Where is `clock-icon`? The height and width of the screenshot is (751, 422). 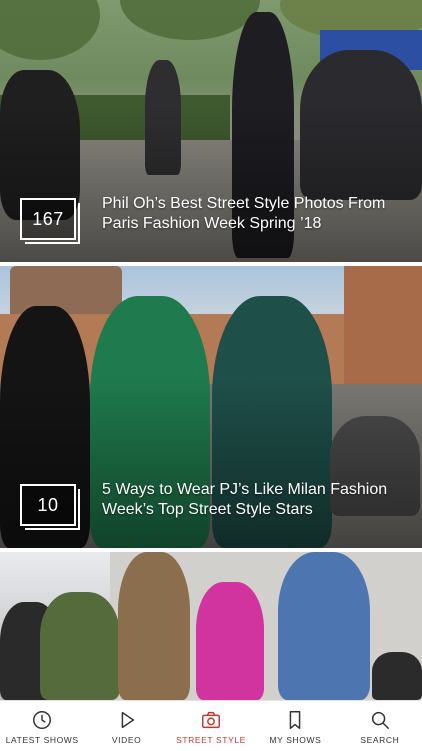 clock-icon is located at coordinates (42, 720).